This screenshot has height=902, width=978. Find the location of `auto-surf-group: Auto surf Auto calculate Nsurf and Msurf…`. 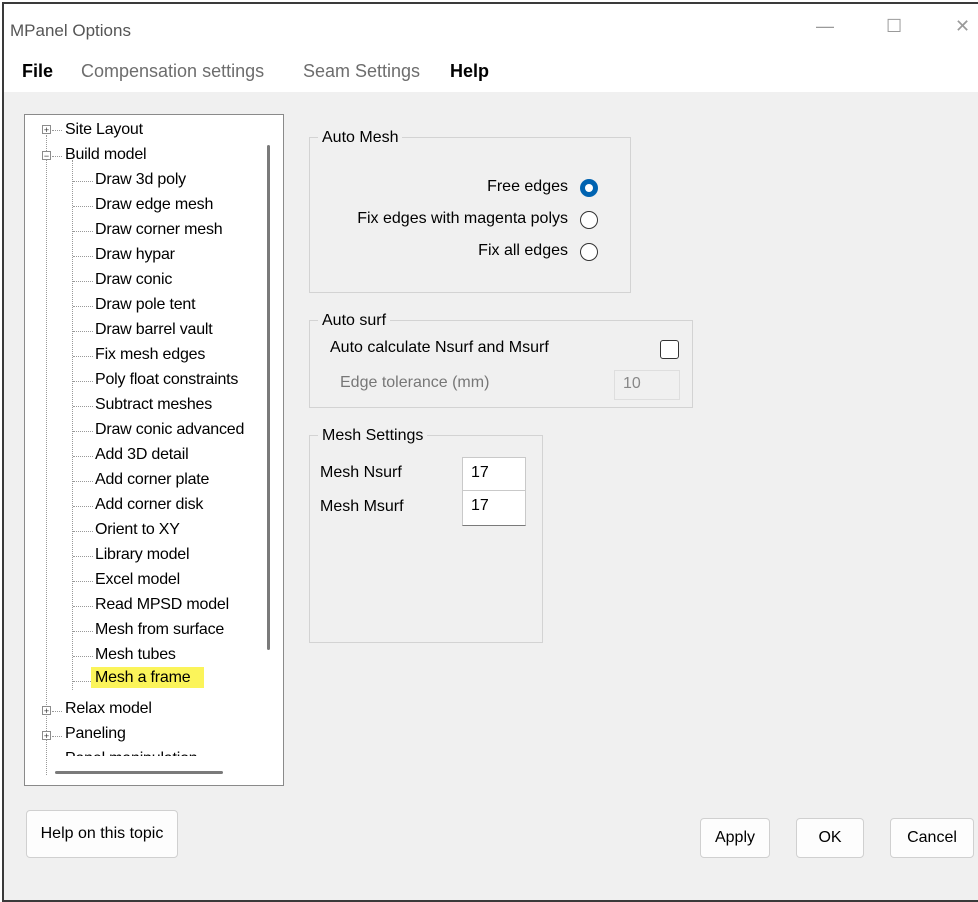

auto-surf-group: Auto surf Auto calculate Nsurf and Msurf… is located at coordinates (501, 360).